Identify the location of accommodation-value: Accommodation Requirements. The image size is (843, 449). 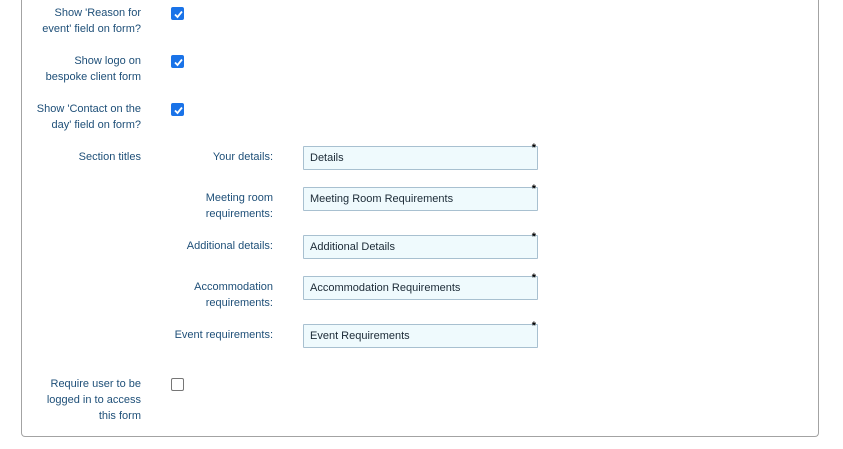
(385, 288).